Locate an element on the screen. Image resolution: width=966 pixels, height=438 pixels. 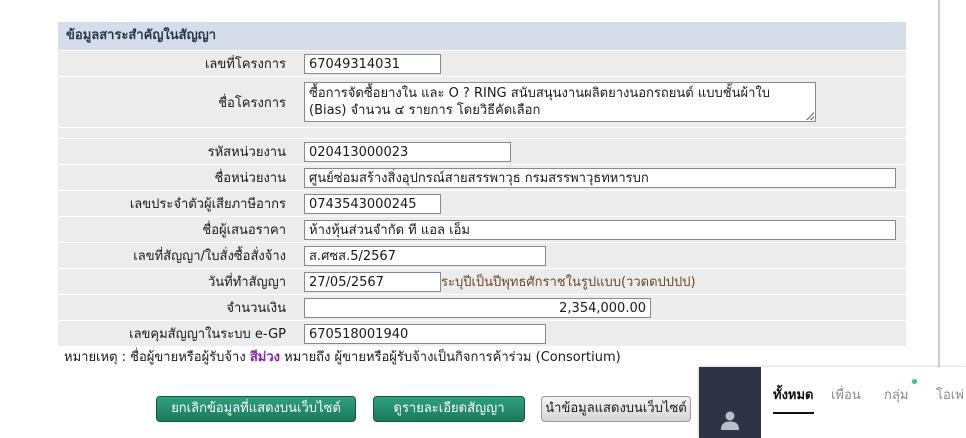
project-no-label: เลขที่โครงการ is located at coordinates (176, 63).